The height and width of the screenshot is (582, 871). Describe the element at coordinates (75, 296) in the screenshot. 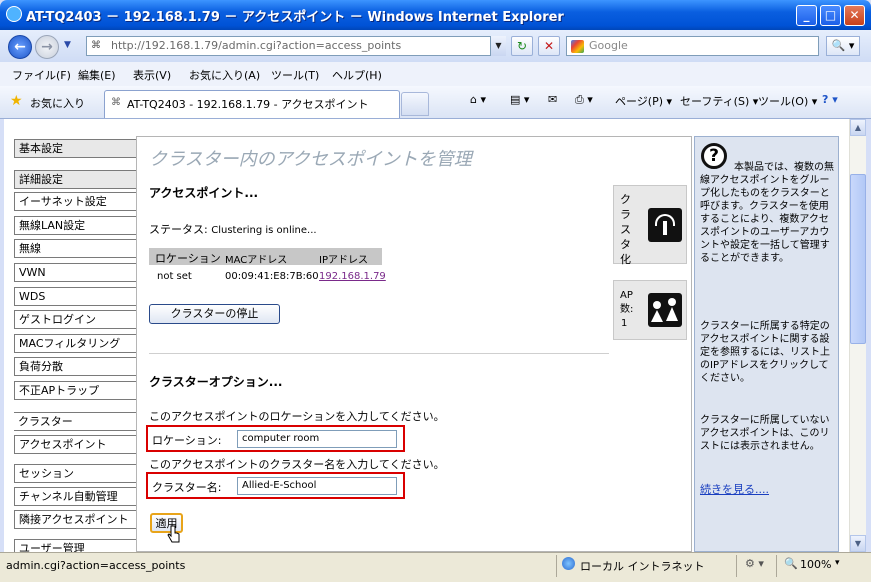

I see `sidebar-item-wds: WDS` at that location.